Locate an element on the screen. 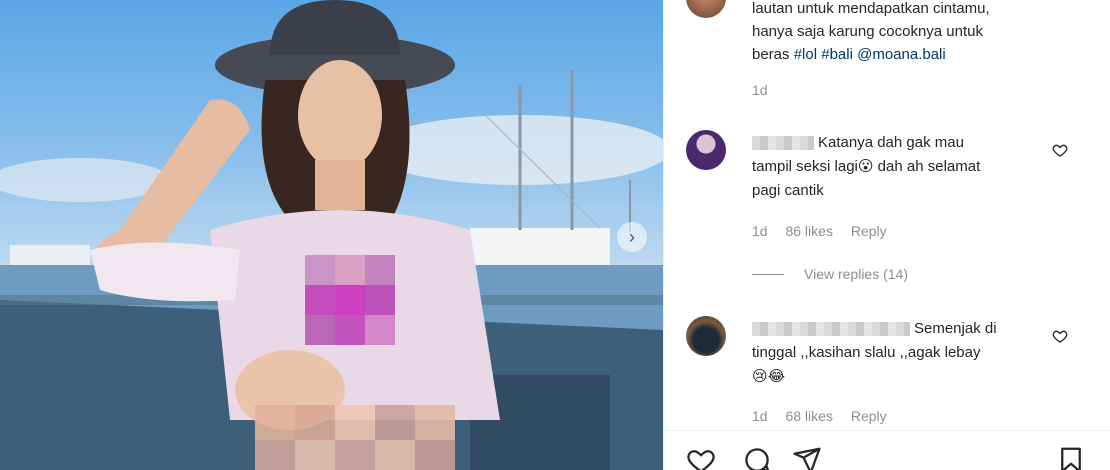 The width and height of the screenshot is (1110, 470). caption-line: hanya saja karung cocoknya untuk is located at coordinates (867, 31).